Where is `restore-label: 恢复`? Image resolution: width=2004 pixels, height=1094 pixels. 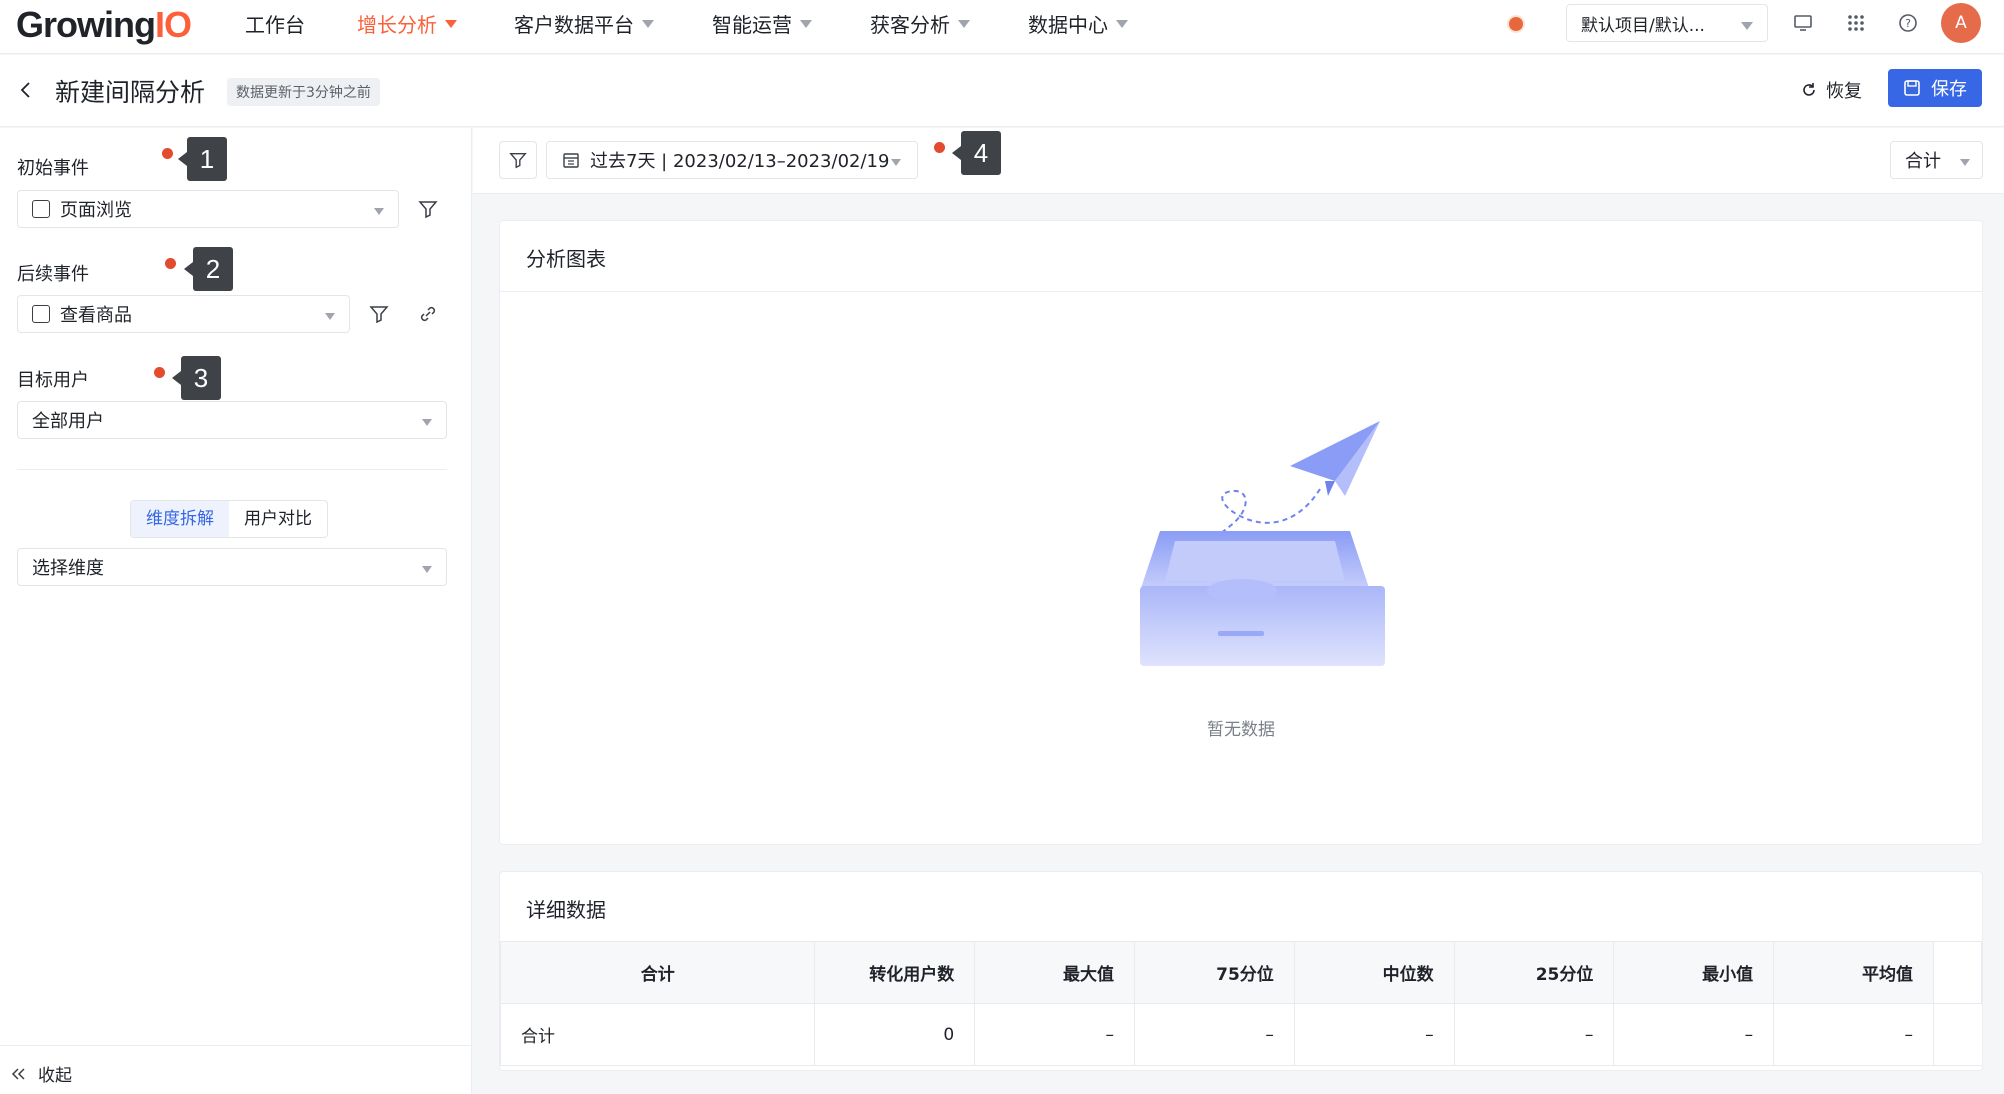 restore-label: 恢复 is located at coordinates (1844, 91).